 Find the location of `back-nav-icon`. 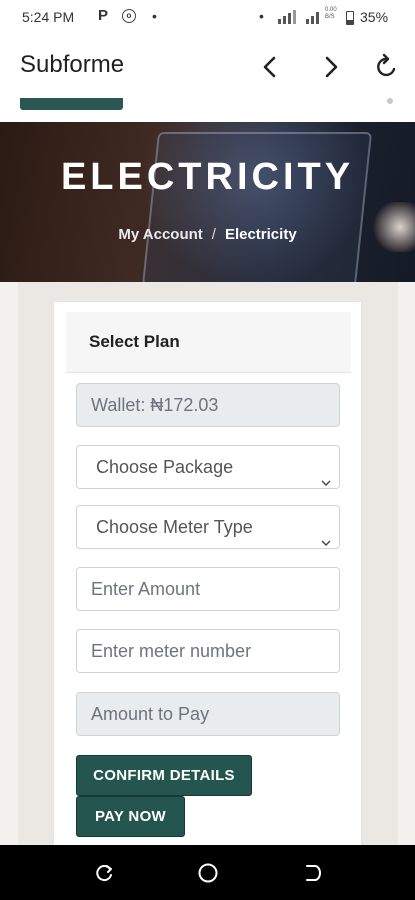

back-nav-icon is located at coordinates (312, 873).